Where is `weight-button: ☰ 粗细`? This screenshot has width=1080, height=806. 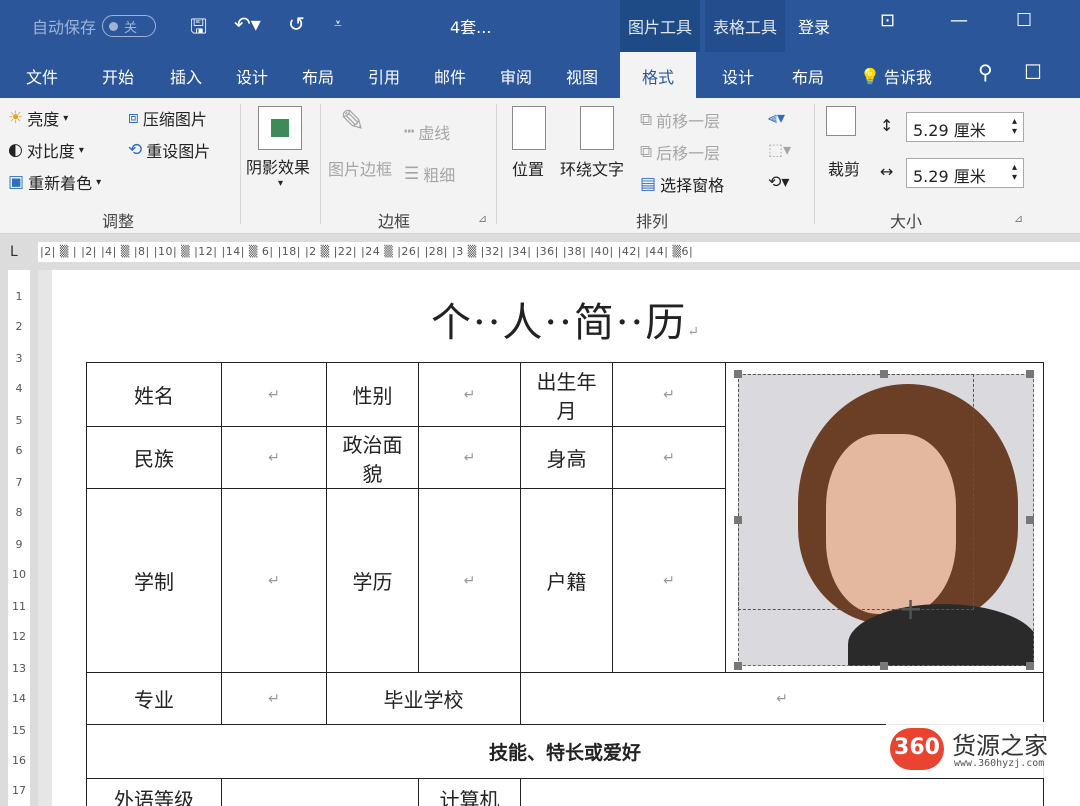
weight-button: ☰ 粗细 is located at coordinates (429, 174).